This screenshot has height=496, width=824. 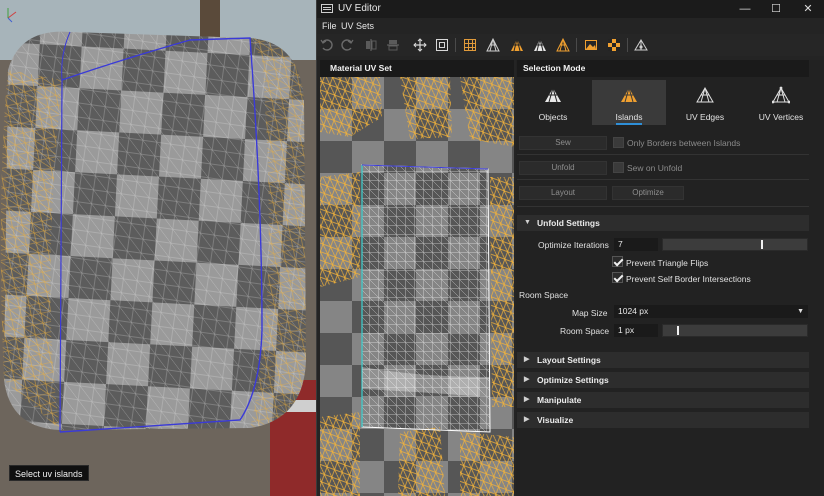 I want to click on undo-icon, so click(x=327, y=45).